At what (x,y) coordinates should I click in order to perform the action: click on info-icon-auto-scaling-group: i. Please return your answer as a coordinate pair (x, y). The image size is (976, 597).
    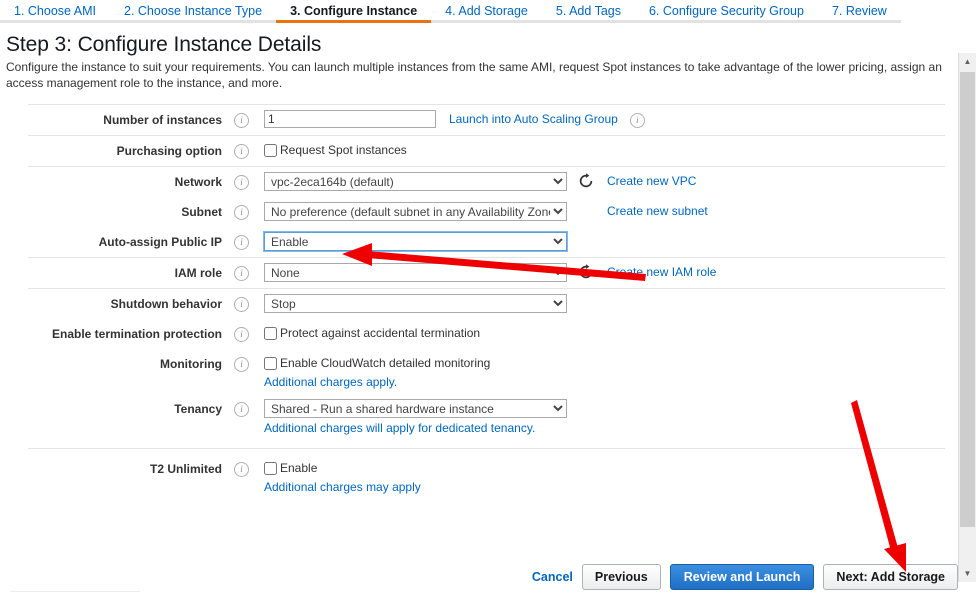
    Looking at the image, I should click on (637, 120).